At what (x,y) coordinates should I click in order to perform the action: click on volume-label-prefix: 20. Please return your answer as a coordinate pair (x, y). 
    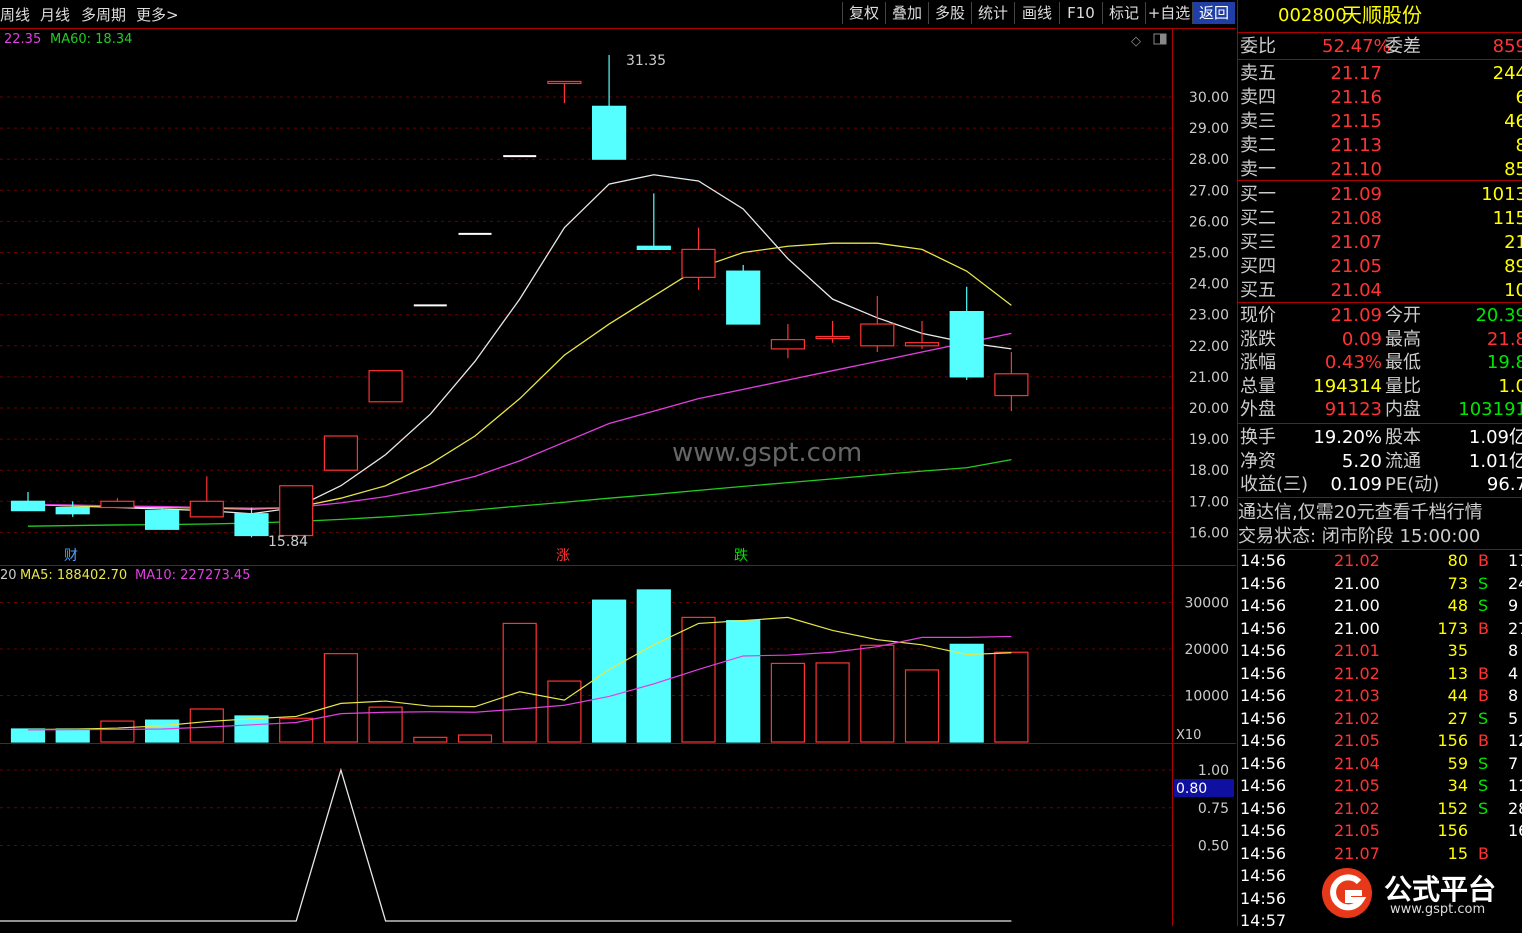
    Looking at the image, I should click on (8, 575).